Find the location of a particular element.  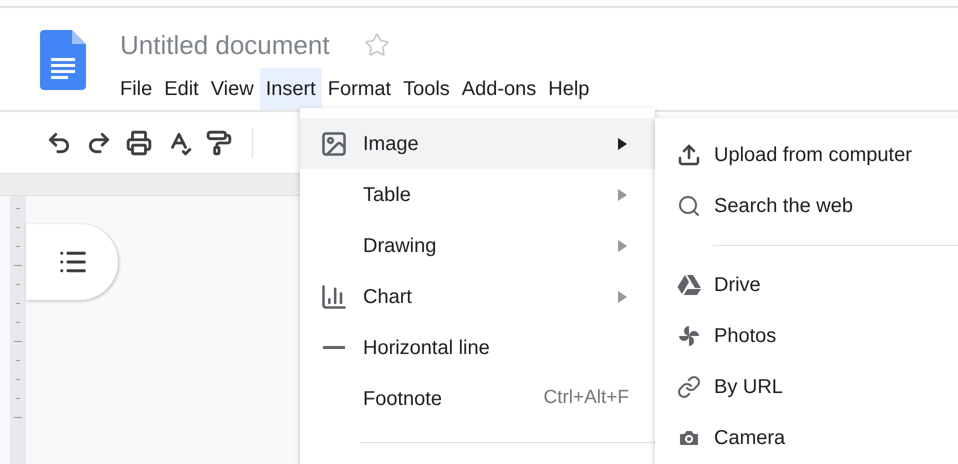

chart-icon is located at coordinates (334, 296).